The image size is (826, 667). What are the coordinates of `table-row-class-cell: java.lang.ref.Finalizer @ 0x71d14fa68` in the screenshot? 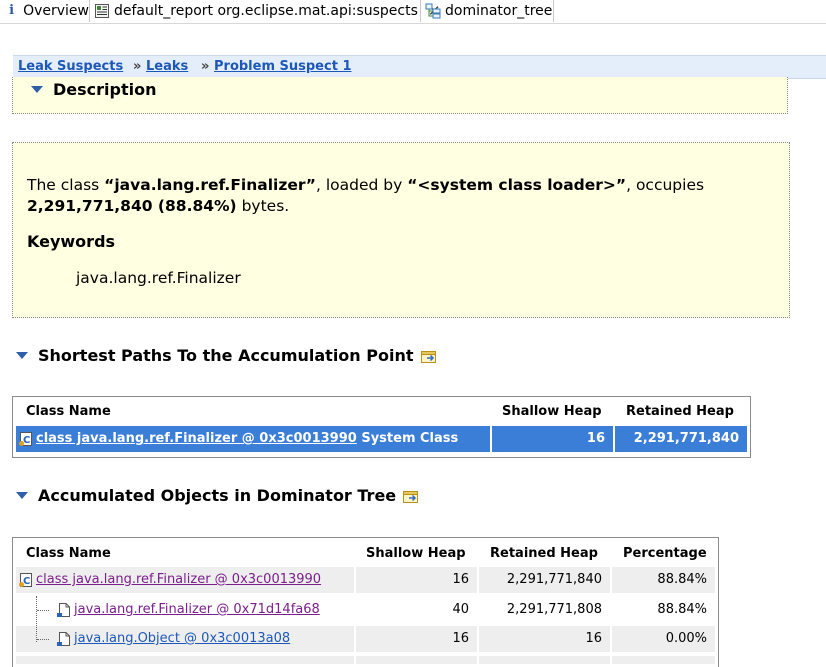 It's located at (185, 610).